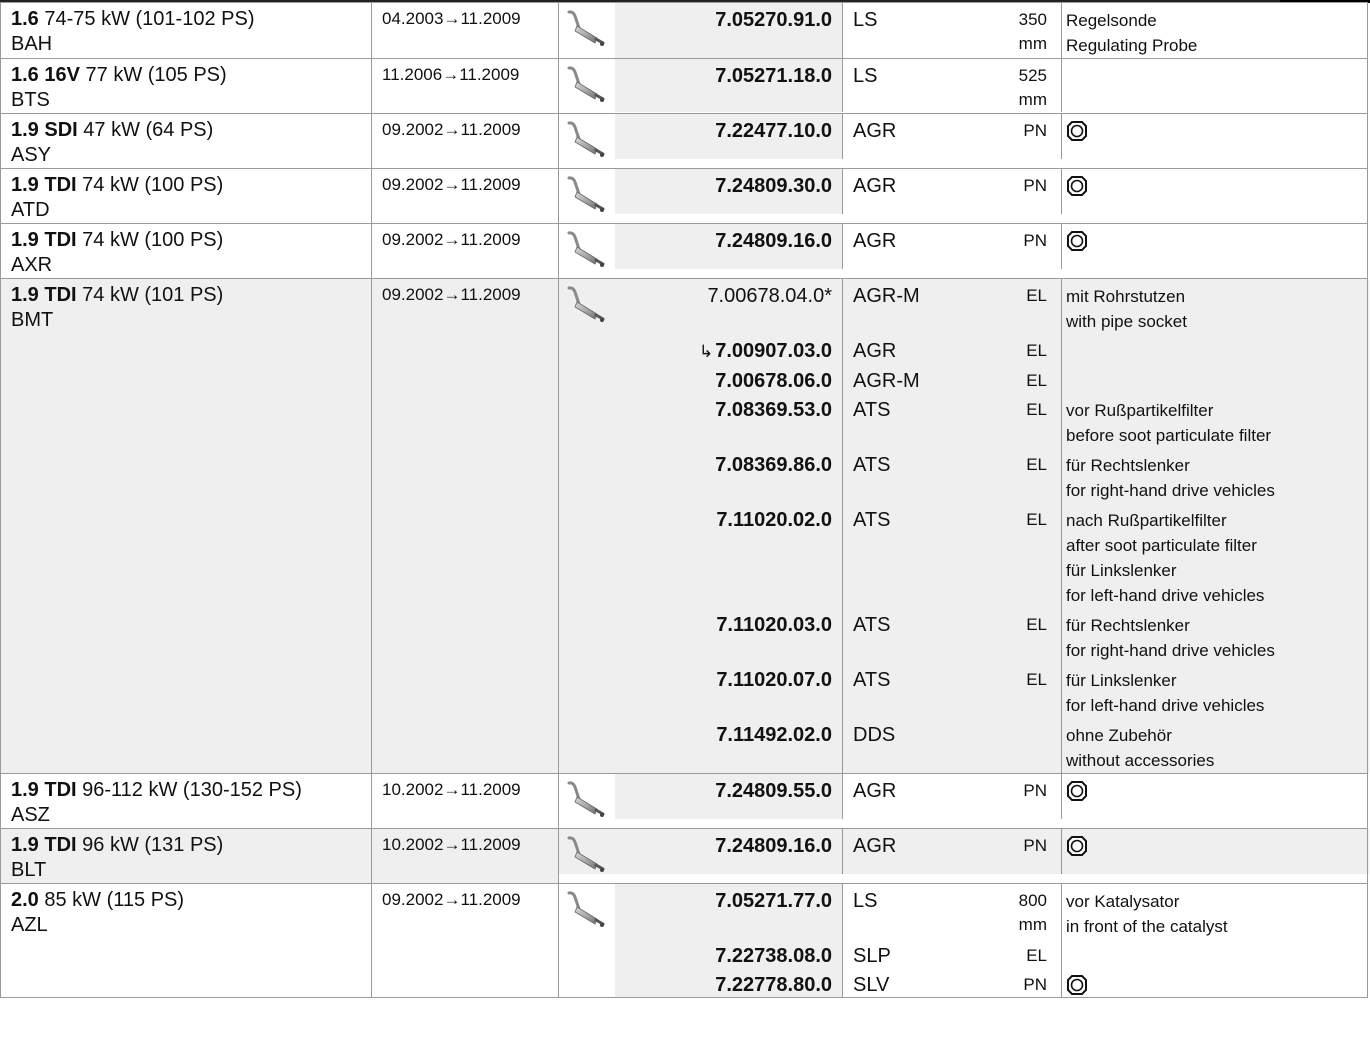 This screenshot has width=1370, height=1057. I want to click on part-spec: PN, so click(1035, 845).